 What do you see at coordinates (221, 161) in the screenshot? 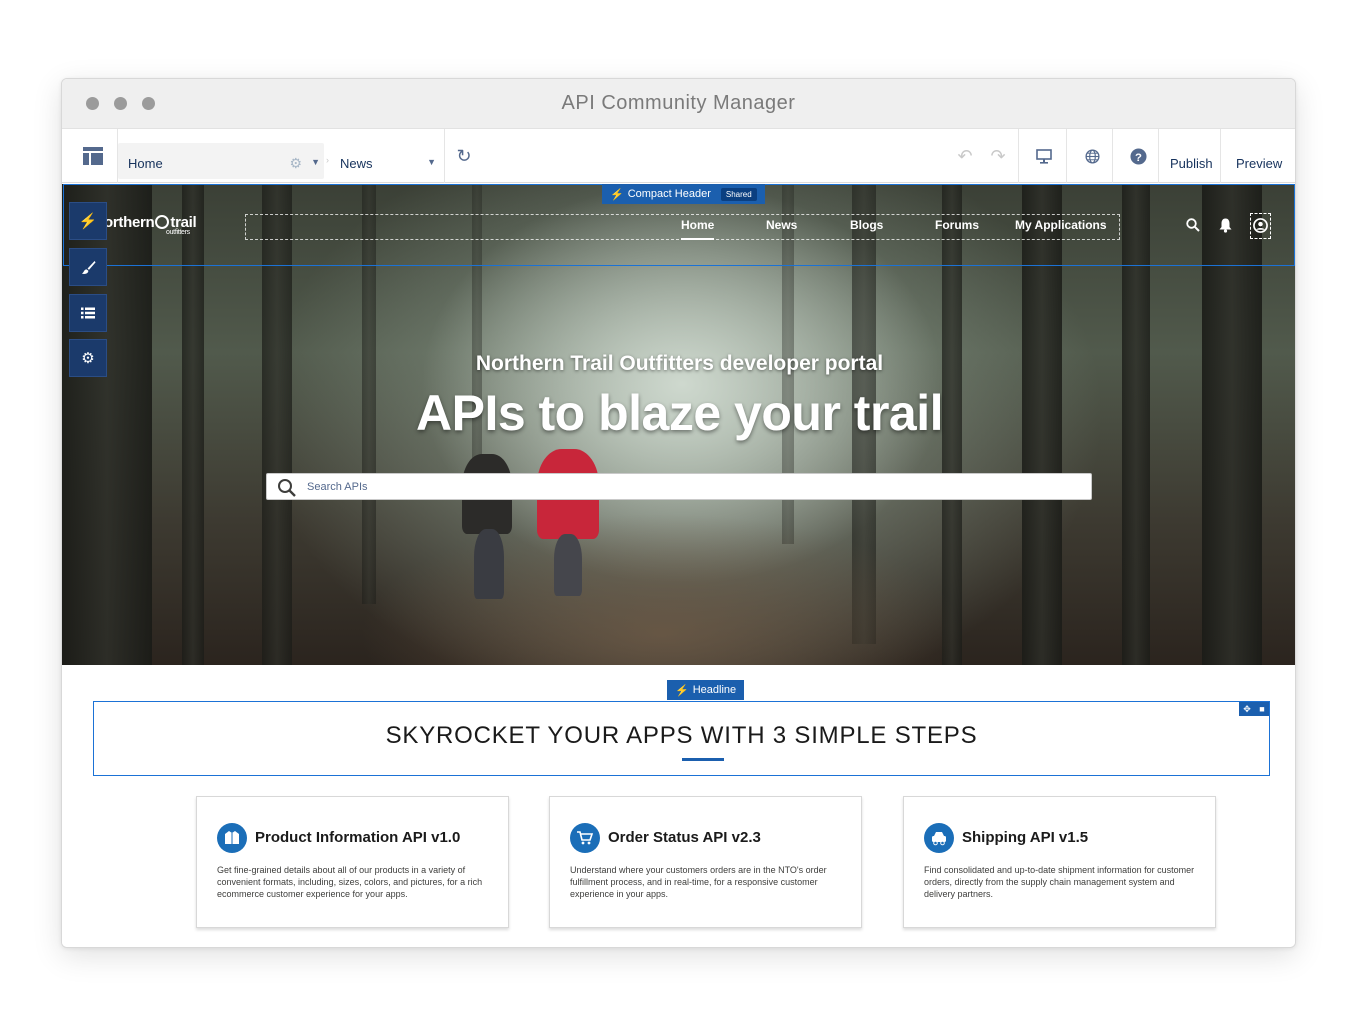
I see `page-select: Home ⚙ ▼` at bounding box center [221, 161].